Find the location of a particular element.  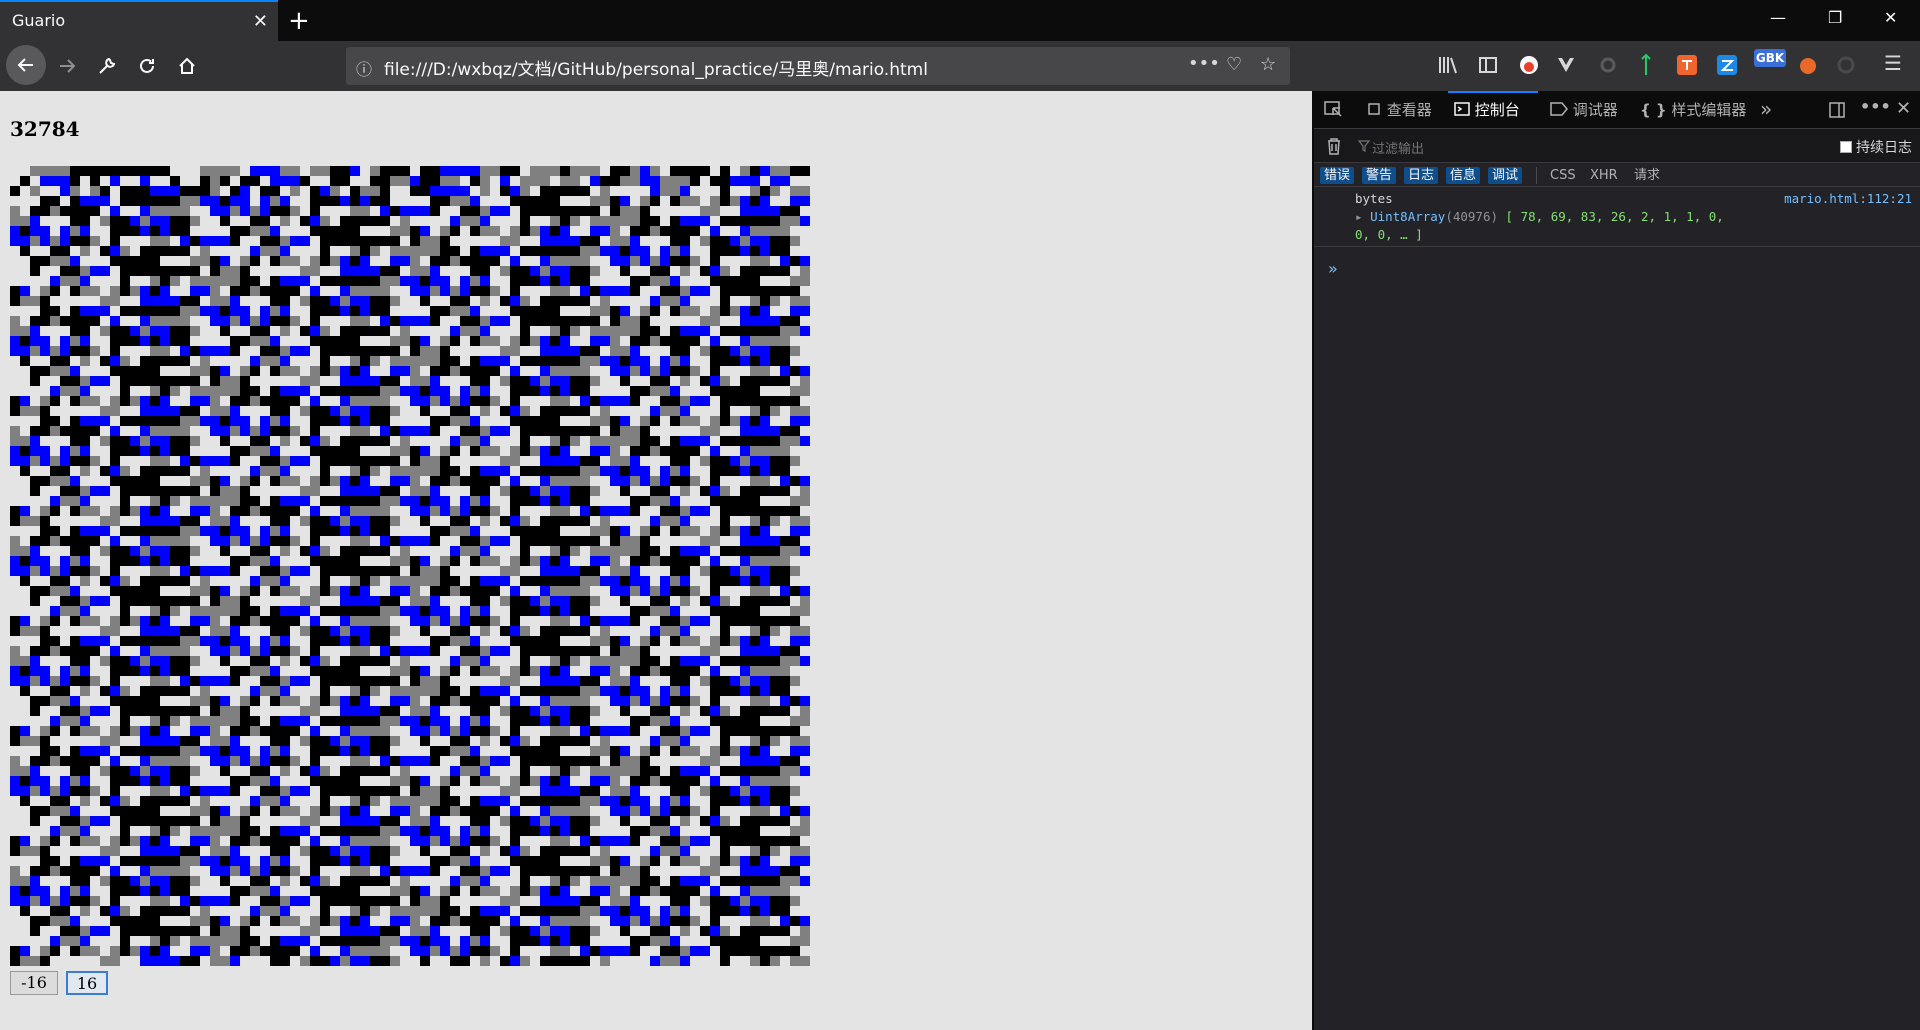

pocket-icon: ♡ is located at coordinates (1234, 64).